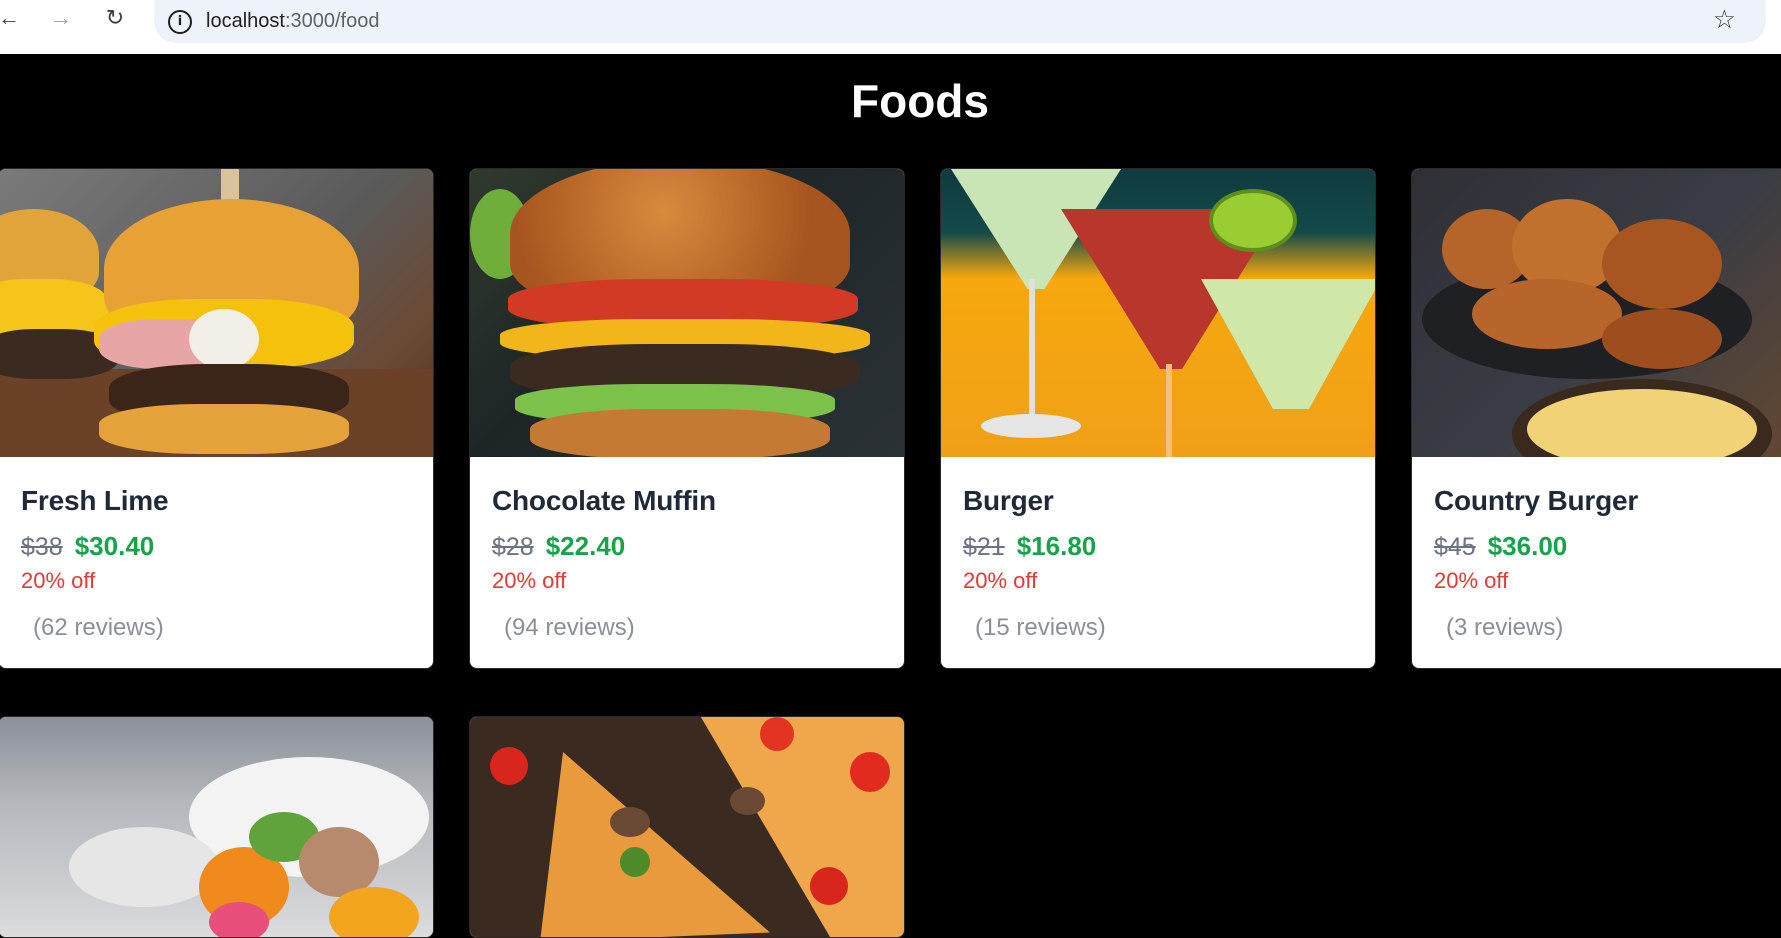 Image resolution: width=1781 pixels, height=938 pixels. I want to click on food-card: Burger $21 $16.80 20% off (15 reviews), so click(1158, 418).